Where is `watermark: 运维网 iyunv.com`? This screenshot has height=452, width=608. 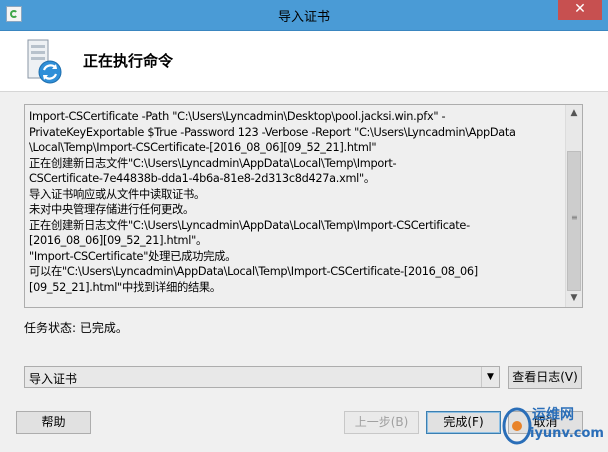
watermark: 运维网 iyunv.com is located at coordinates (554, 427).